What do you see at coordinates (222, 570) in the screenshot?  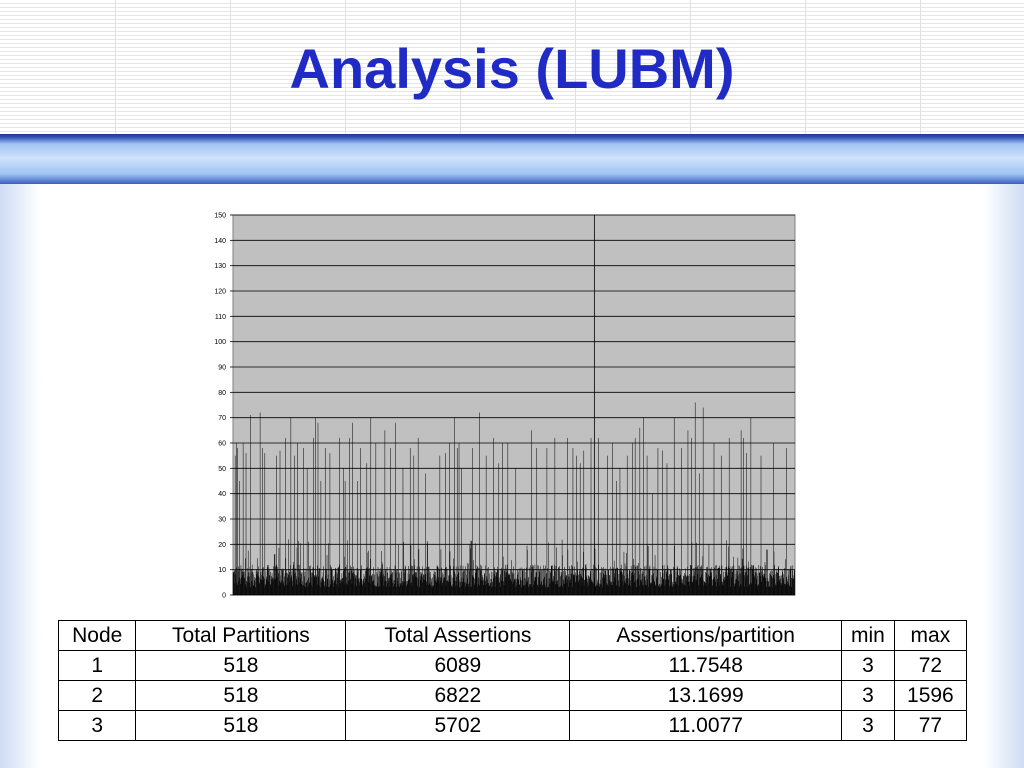 I see `y-tick-label: 10` at bounding box center [222, 570].